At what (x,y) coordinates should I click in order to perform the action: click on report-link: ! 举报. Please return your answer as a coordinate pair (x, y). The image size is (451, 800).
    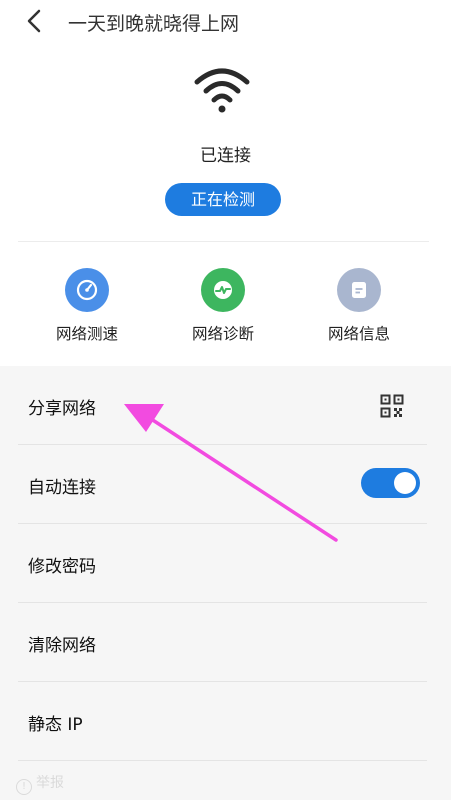
    Looking at the image, I should click on (40, 783).